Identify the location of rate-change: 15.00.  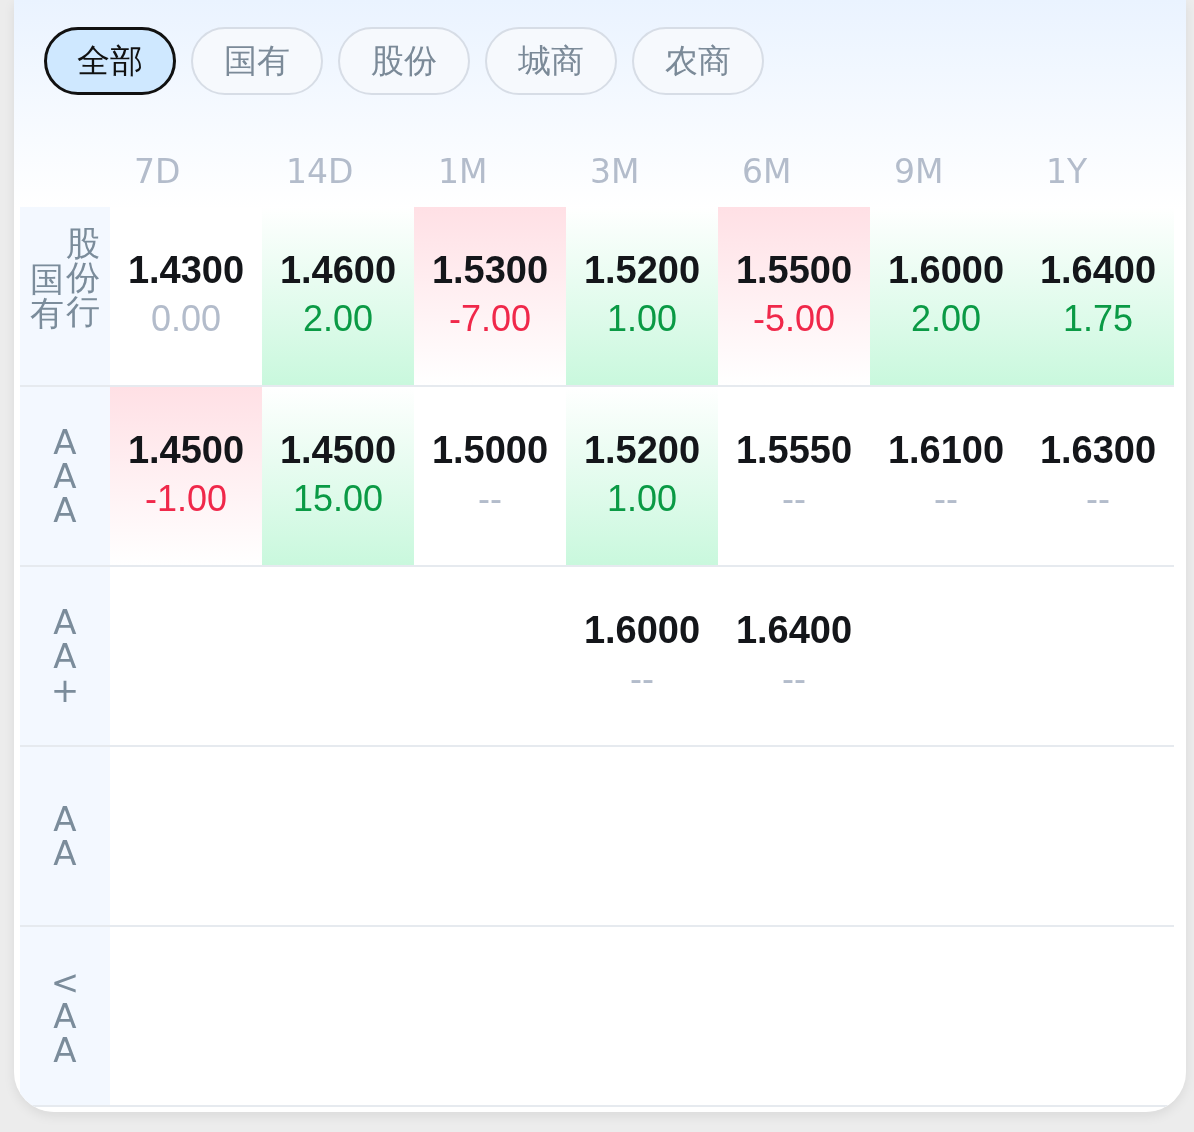
(338, 499).